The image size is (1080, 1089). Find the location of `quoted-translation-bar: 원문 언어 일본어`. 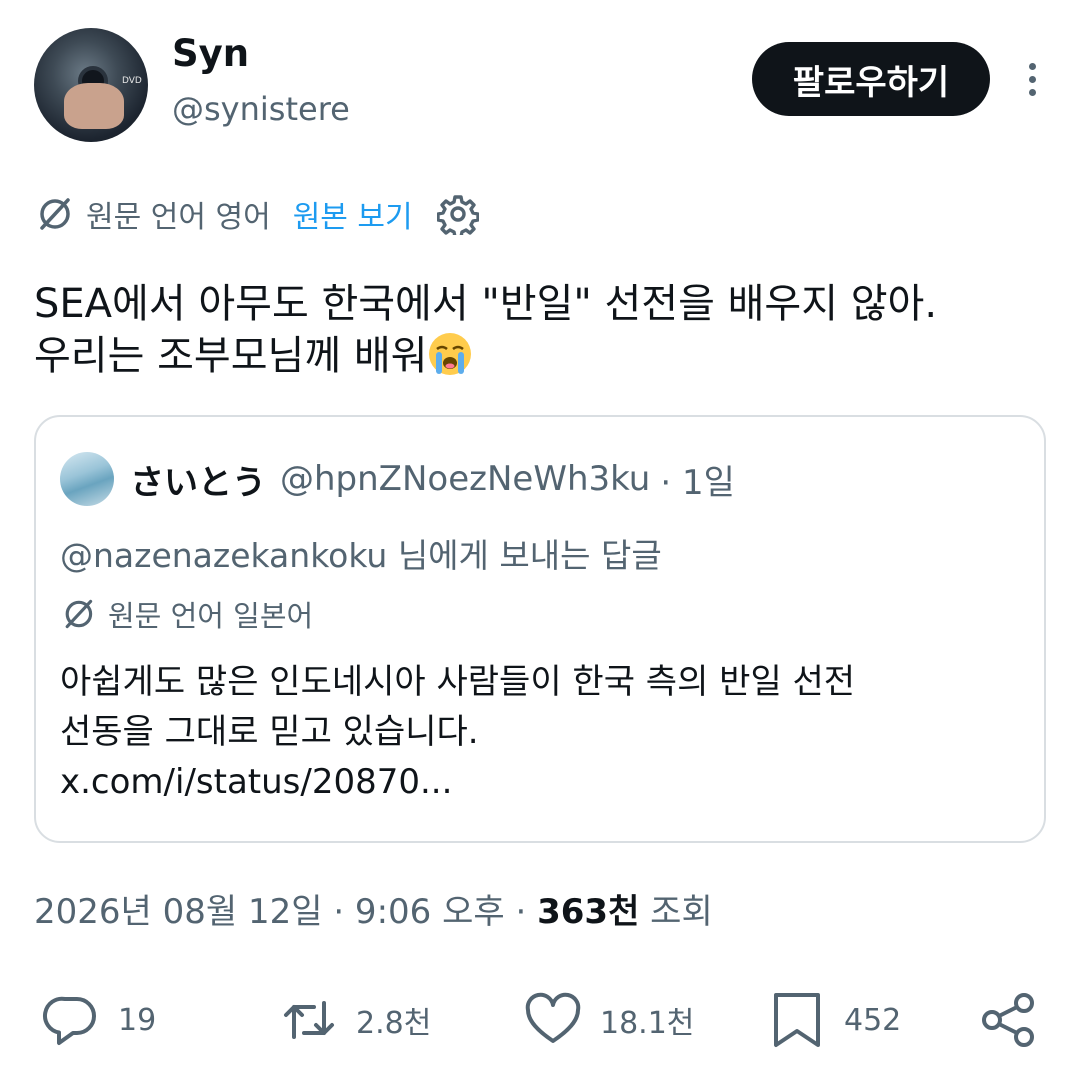

quoted-translation-bar: 원문 언어 일본어 is located at coordinates (186, 614).